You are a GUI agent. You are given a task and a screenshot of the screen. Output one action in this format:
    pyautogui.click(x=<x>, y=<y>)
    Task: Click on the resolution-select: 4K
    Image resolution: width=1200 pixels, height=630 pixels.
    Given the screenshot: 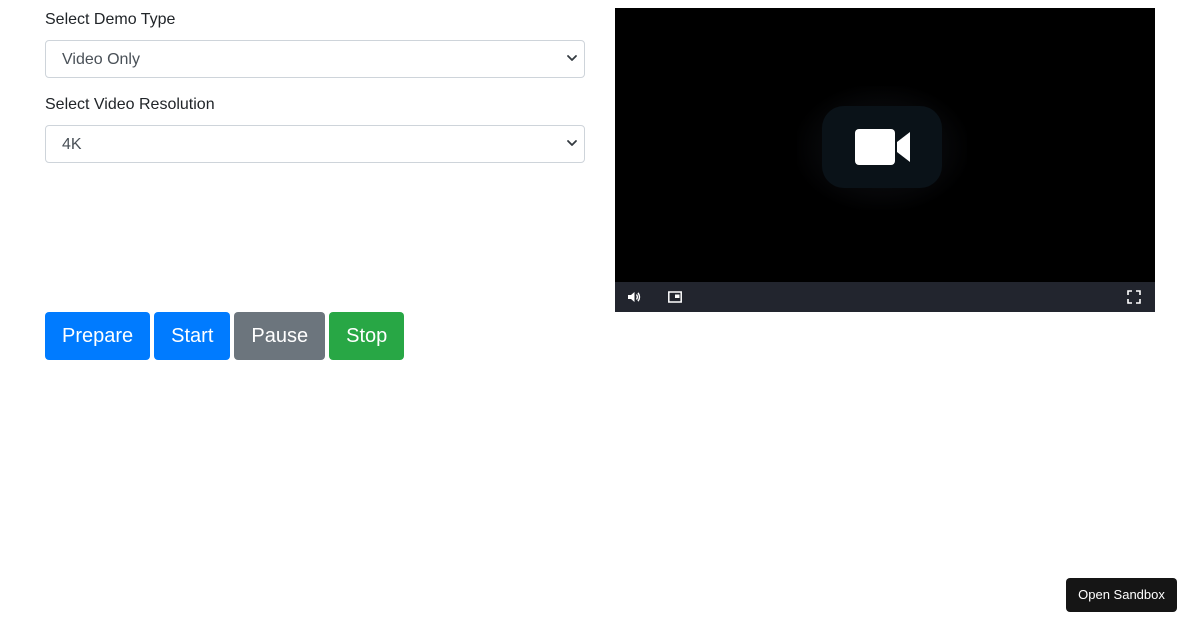 What is the action you would take?
    pyautogui.click(x=315, y=144)
    